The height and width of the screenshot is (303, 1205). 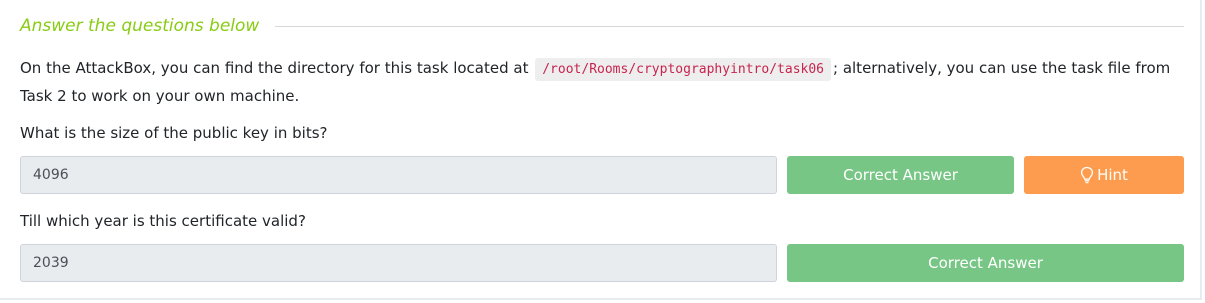 What do you see at coordinates (398, 175) in the screenshot?
I see `question-1-answer-field: 4096` at bounding box center [398, 175].